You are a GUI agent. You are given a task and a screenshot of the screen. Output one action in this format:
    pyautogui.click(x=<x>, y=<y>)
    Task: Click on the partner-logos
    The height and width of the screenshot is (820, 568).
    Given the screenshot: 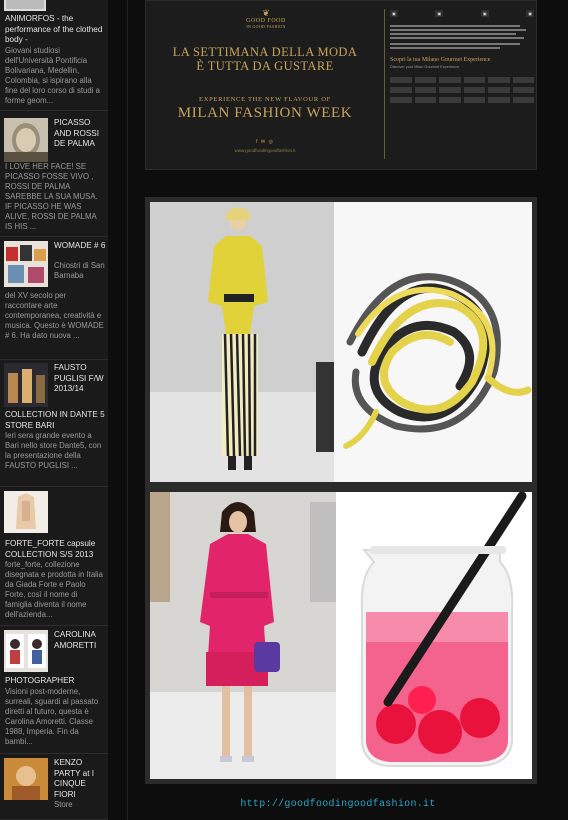 What is the action you would take?
    pyautogui.click(x=462, y=90)
    